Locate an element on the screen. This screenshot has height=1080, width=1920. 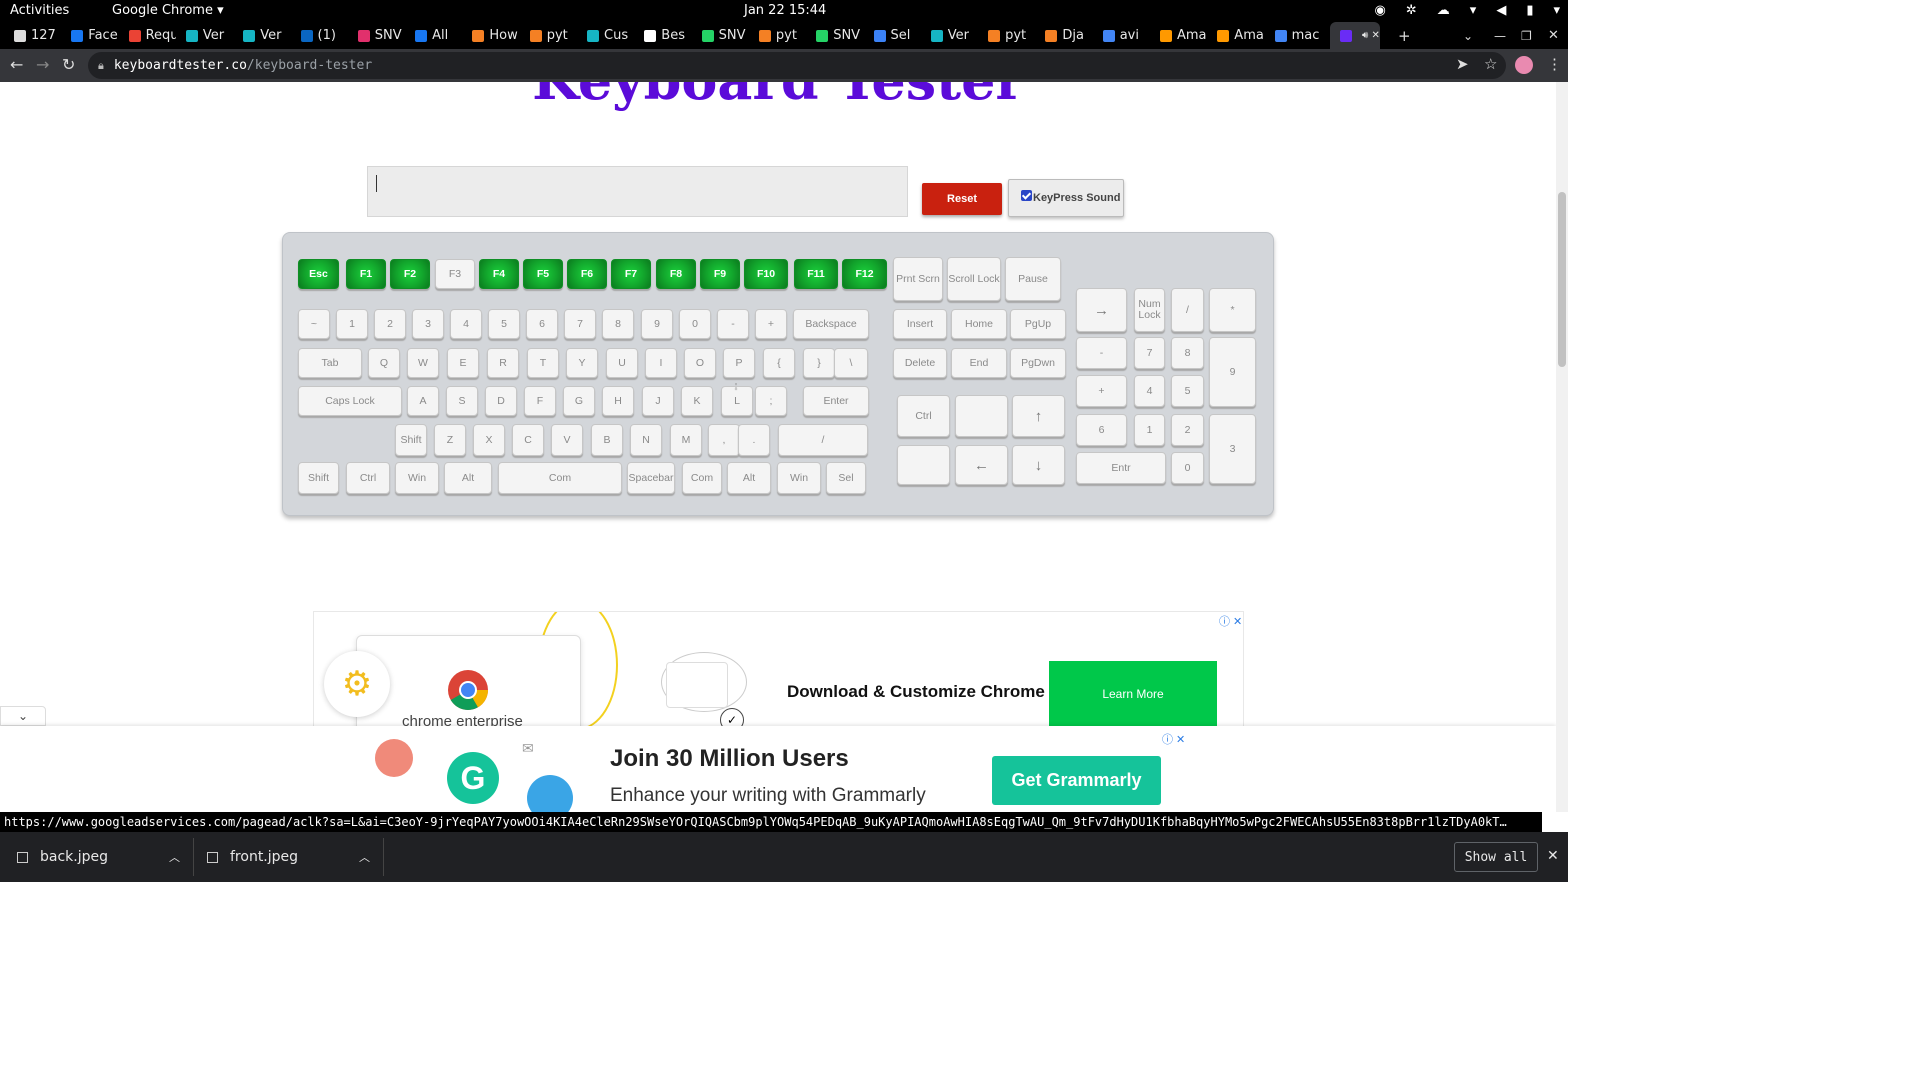
chevron-up-icon: ︿ is located at coordinates (174, 857).